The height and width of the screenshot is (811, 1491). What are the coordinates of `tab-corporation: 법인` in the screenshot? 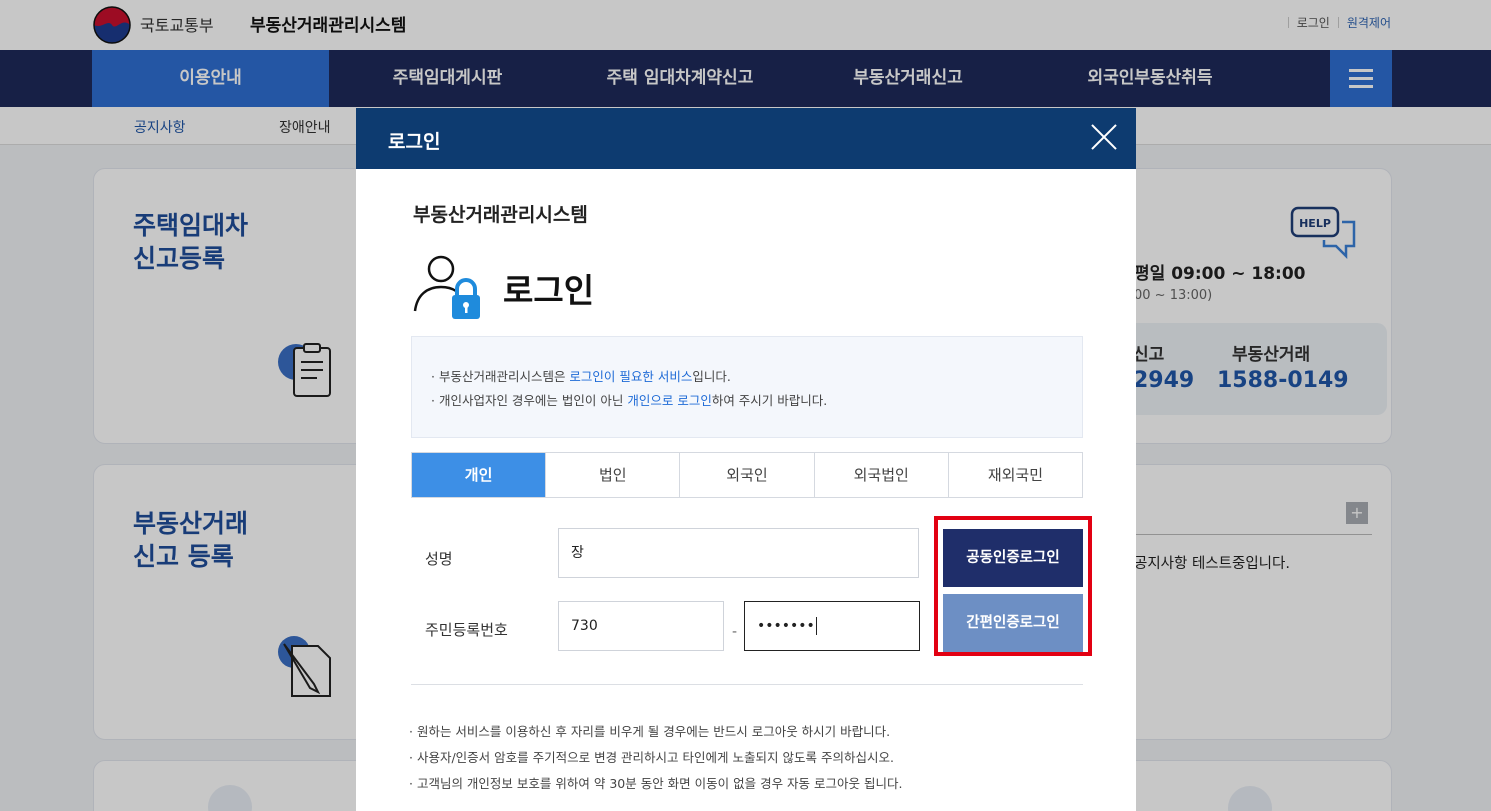 It's located at (612, 475).